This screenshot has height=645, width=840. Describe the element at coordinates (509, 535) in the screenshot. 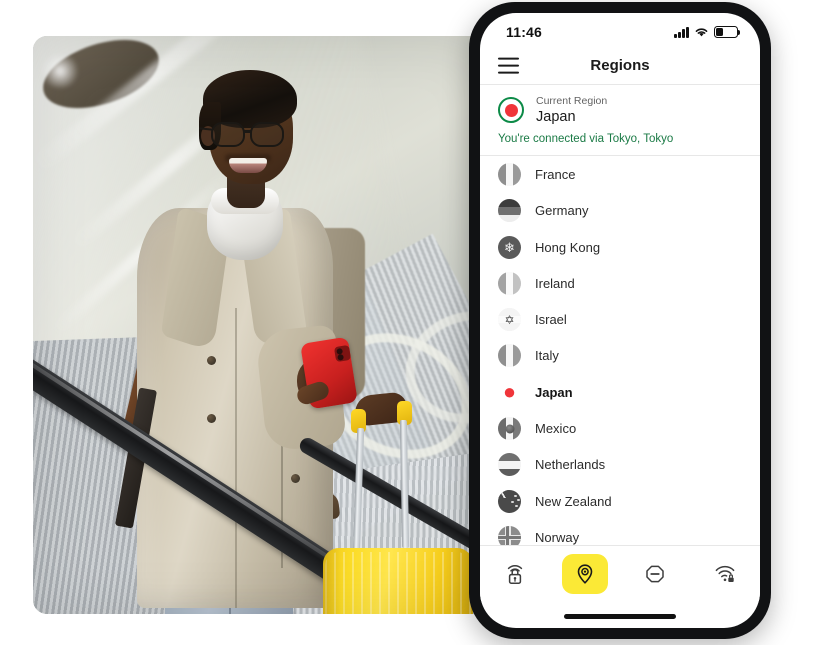

I see `flag-norway-icon` at that location.